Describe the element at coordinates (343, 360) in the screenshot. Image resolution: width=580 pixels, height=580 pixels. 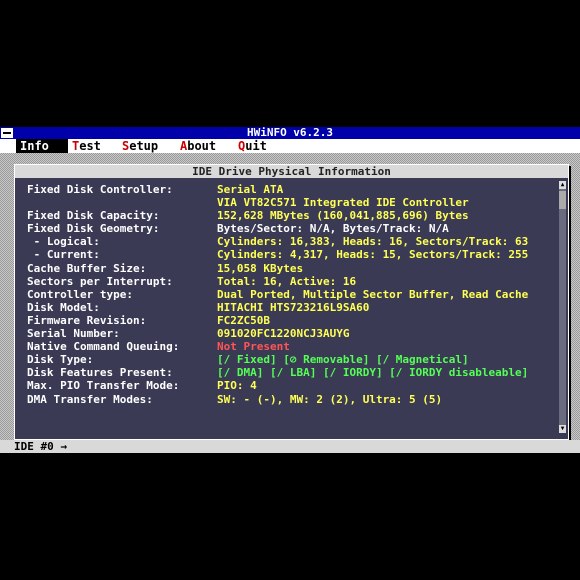
I see `value-disk-type: [/ Fixed] [⊘ Removable] [/ Magnetical]` at that location.